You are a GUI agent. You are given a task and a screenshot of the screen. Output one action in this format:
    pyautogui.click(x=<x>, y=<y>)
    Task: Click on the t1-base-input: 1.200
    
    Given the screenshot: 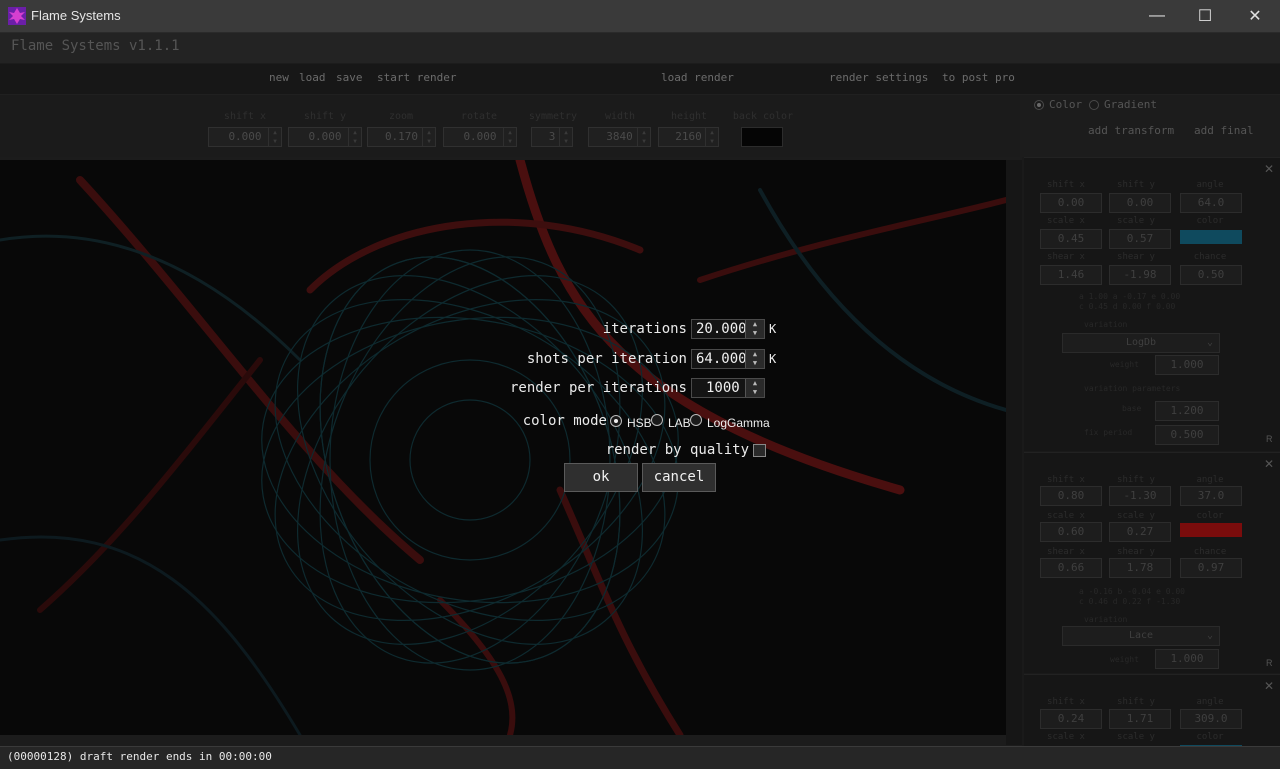 What is the action you would take?
    pyautogui.click(x=1187, y=411)
    